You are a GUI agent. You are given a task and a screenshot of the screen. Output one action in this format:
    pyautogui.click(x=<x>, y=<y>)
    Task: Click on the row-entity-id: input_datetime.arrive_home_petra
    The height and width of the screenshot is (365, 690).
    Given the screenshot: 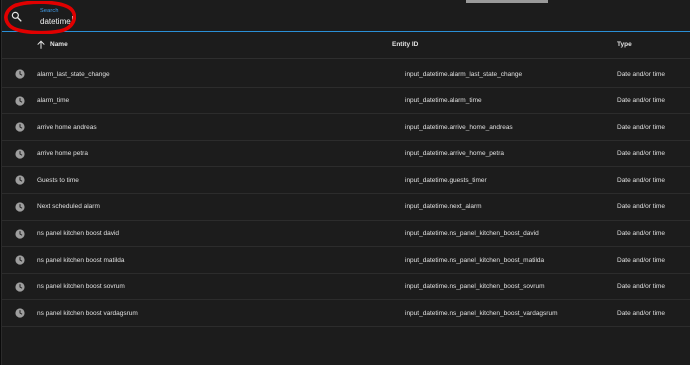 What is the action you would take?
    pyautogui.click(x=455, y=154)
    